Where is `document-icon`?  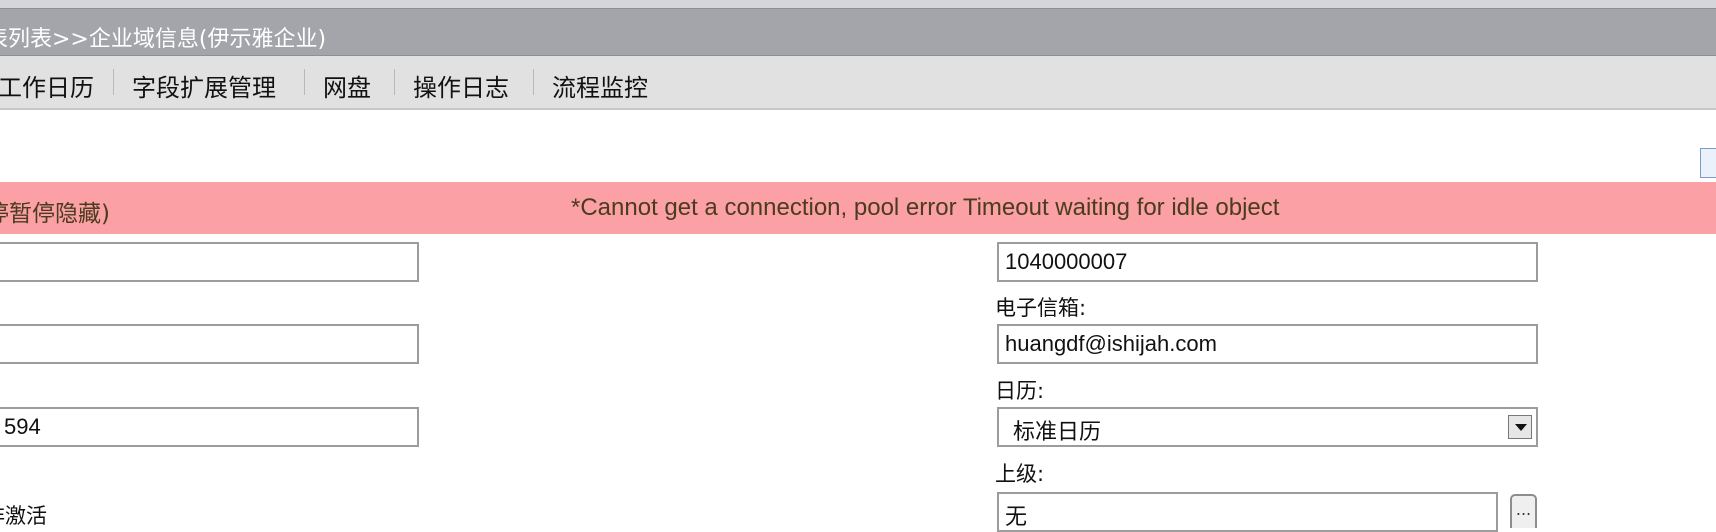 document-icon is located at coordinates (1708, 163).